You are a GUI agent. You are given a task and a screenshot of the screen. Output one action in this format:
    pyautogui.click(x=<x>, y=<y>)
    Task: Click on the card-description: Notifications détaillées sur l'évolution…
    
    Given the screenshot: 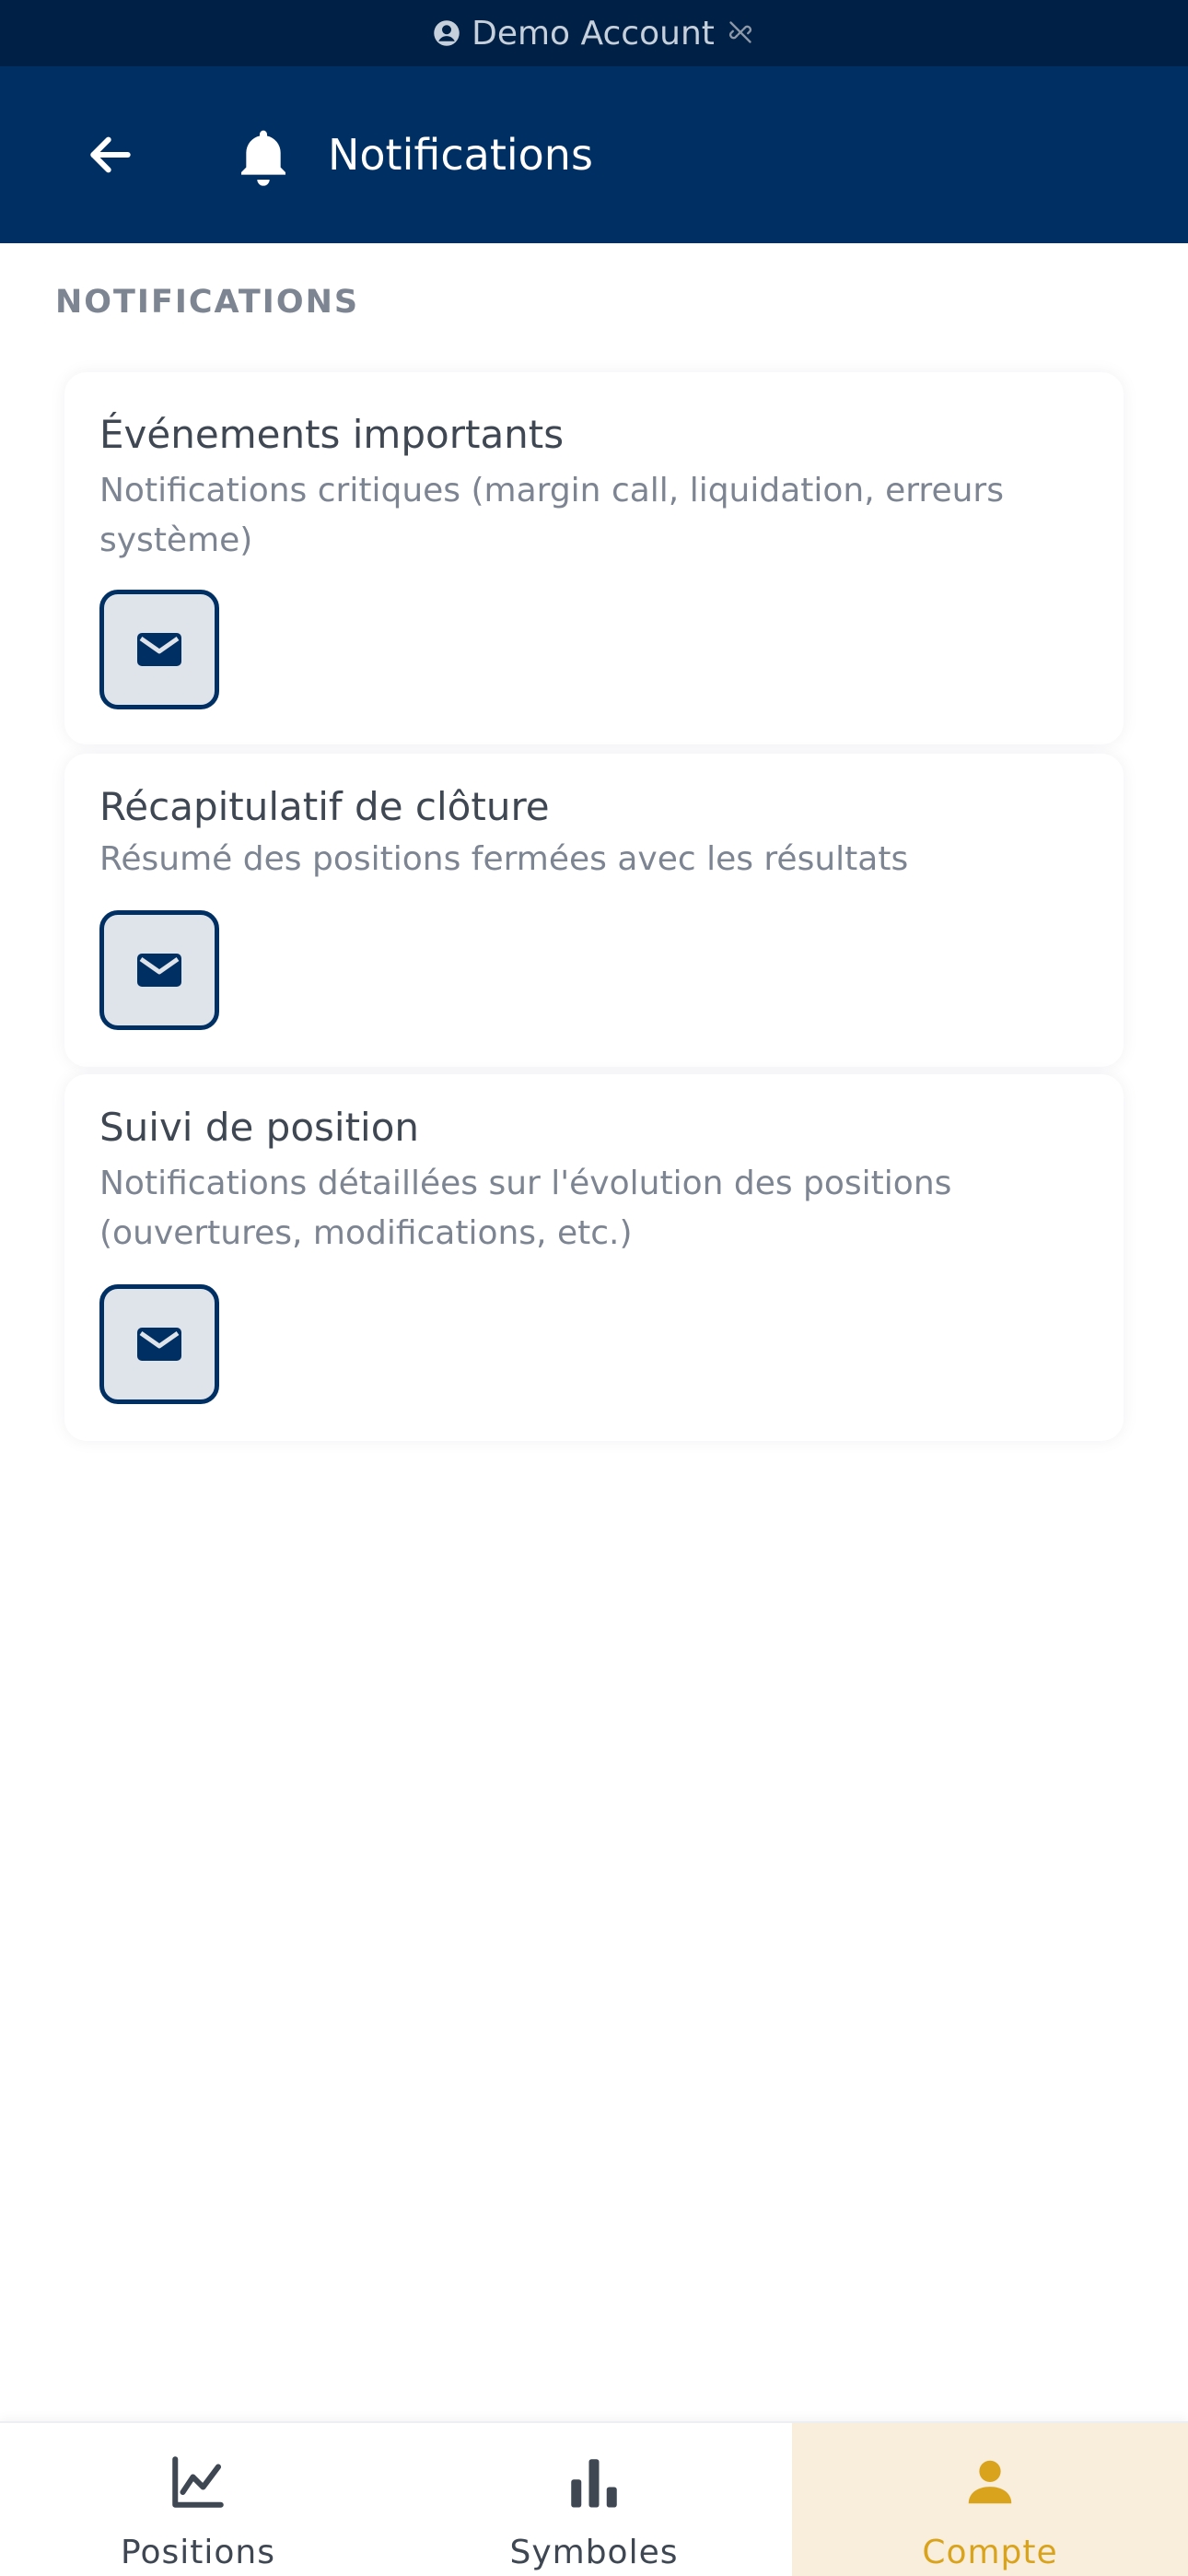 What is the action you would take?
    pyautogui.click(x=525, y=1208)
    